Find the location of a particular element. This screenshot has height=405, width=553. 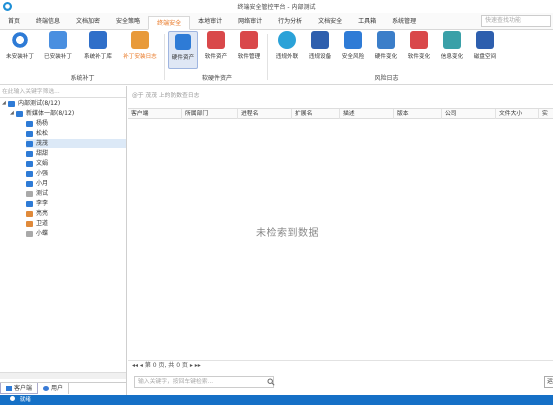

patch-library-button: 系统补丁库 is located at coordinates (98, 45).